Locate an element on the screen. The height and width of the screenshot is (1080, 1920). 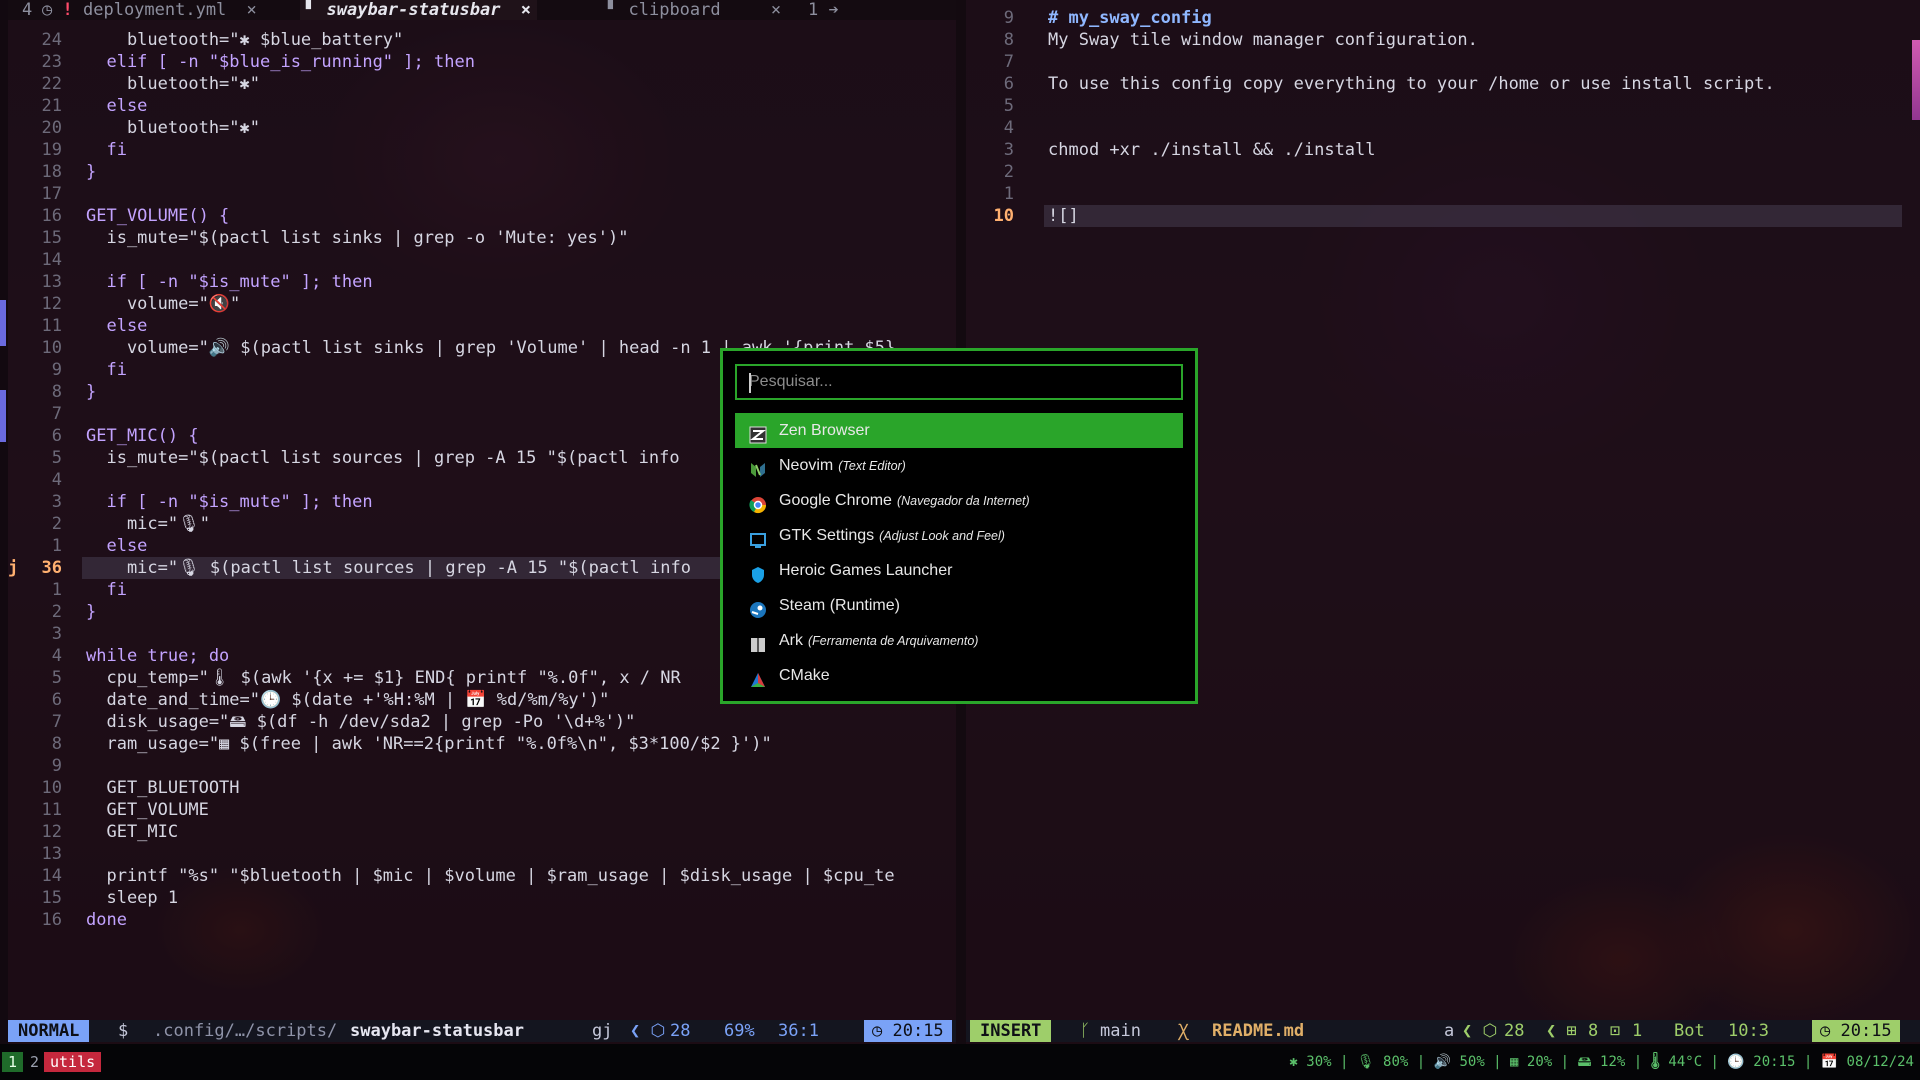
code-line: 21 else is located at coordinates (482, 106).